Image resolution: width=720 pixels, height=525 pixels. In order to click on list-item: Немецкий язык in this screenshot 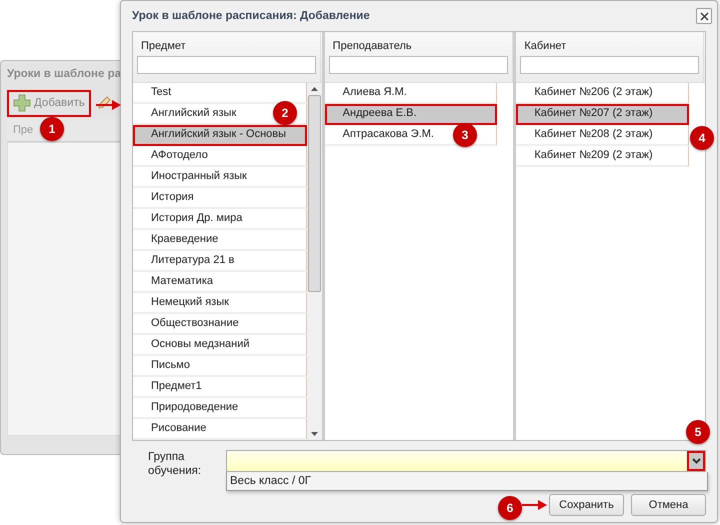, I will do `click(220, 303)`.